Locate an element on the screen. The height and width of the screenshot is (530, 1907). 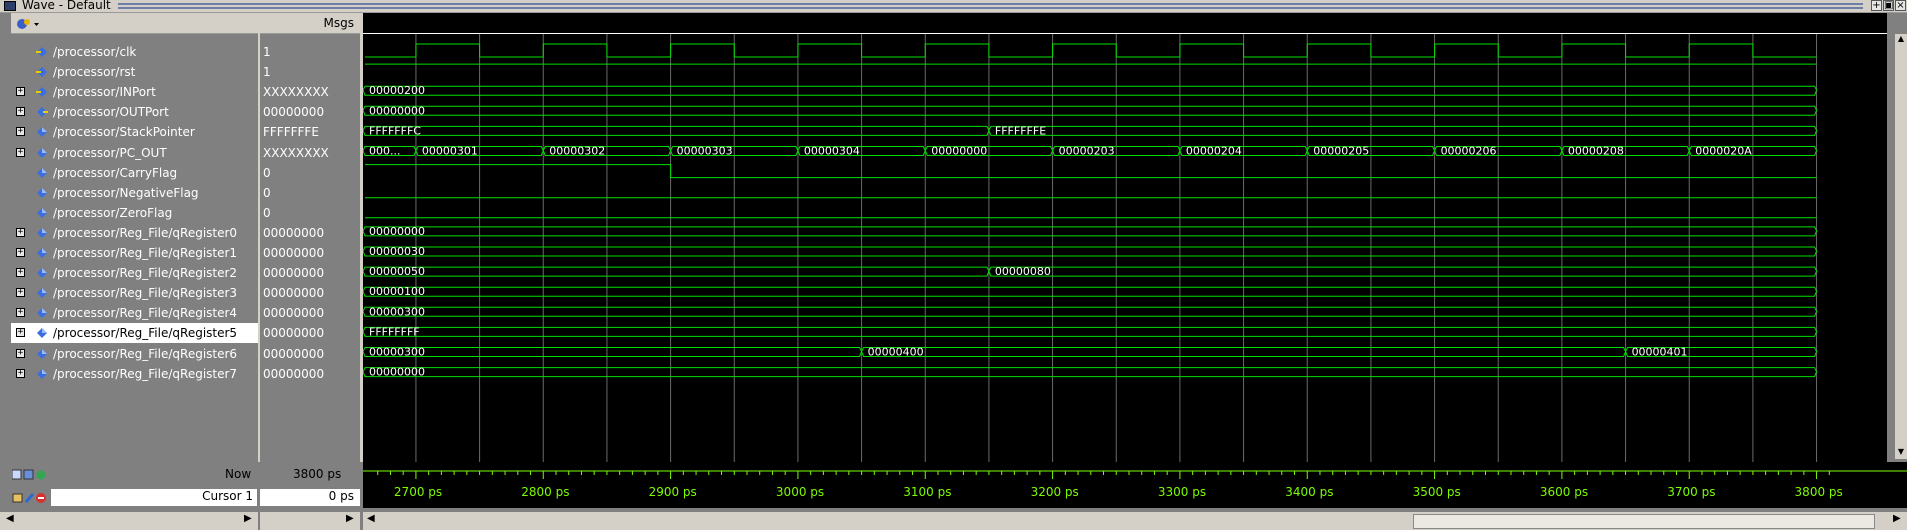
signal-row: /processor/clk is located at coordinates (134, 52).